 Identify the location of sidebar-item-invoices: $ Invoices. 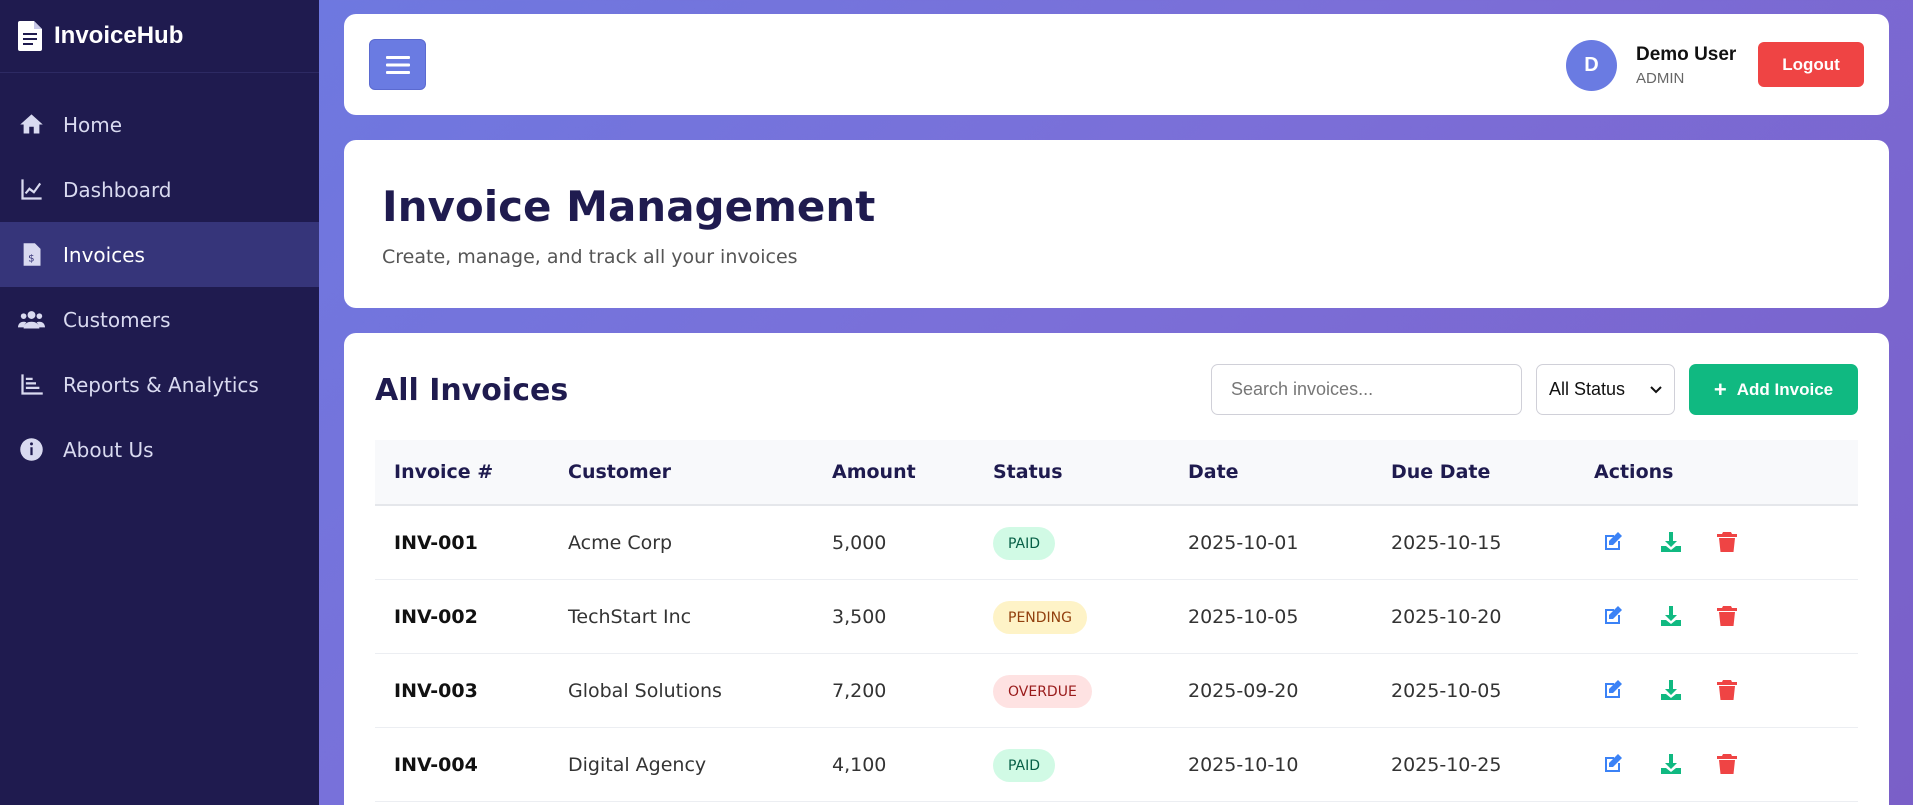
(159, 254).